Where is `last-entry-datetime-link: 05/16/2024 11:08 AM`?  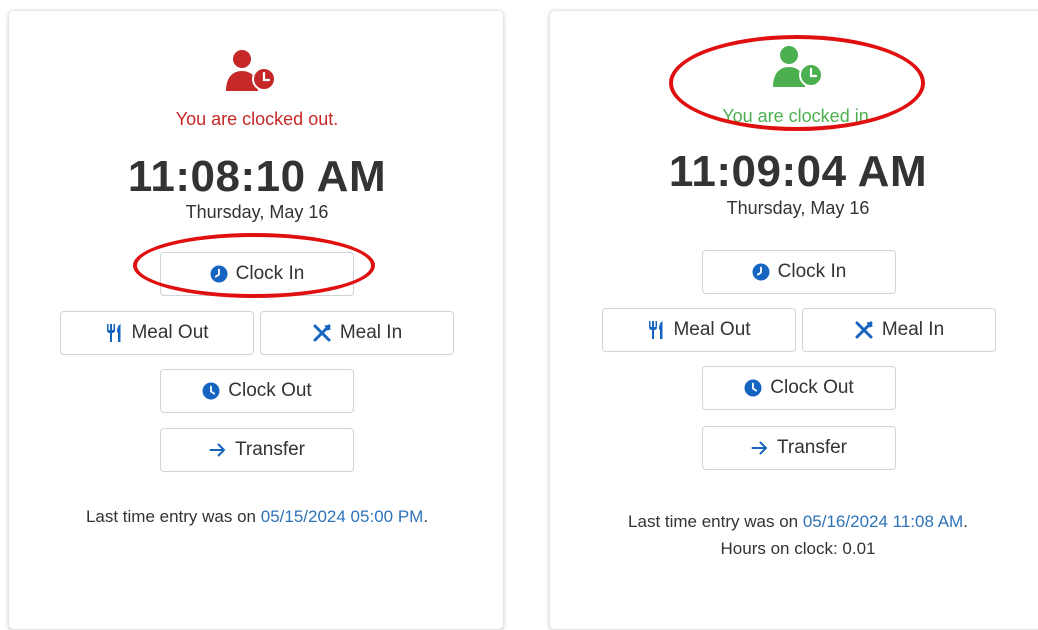 last-entry-datetime-link: 05/16/2024 11:08 AM is located at coordinates (883, 521).